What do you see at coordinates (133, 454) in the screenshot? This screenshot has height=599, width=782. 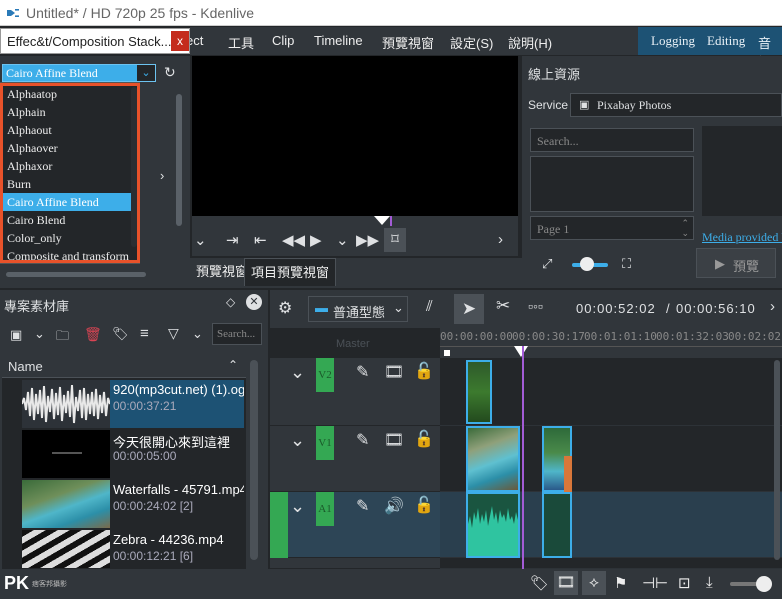 I see `list-item: 今天很開心來到這裡 00:00:05:00` at bounding box center [133, 454].